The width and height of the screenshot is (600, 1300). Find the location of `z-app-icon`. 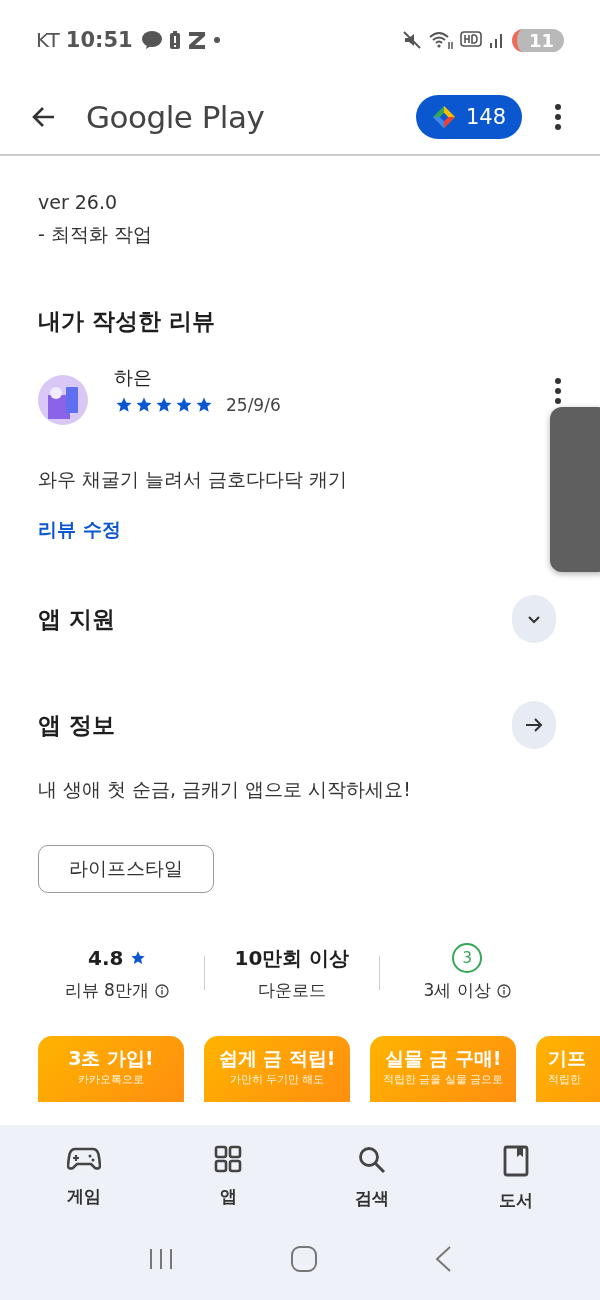

z-app-icon is located at coordinates (196, 40).